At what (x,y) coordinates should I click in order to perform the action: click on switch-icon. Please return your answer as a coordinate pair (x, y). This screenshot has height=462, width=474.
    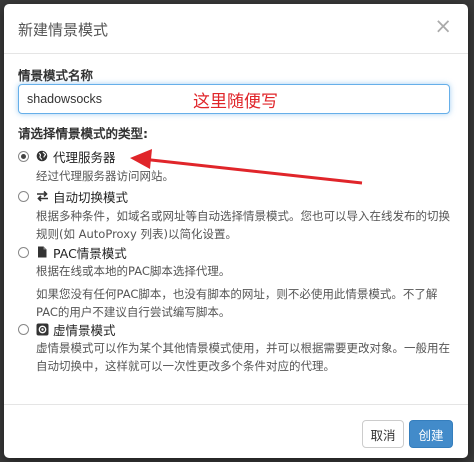
    Looking at the image, I should click on (42, 196).